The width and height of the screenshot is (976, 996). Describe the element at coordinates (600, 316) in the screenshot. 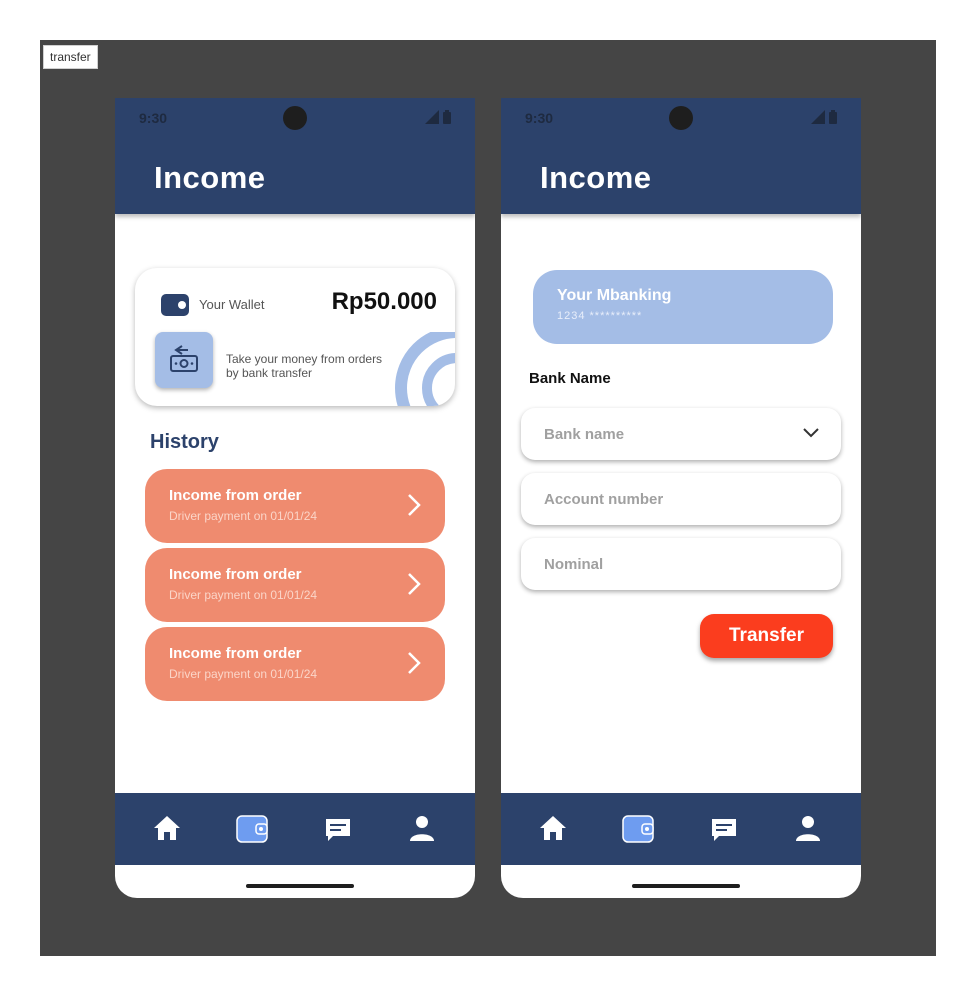

I see `mbanking-number: 1234 **********` at that location.